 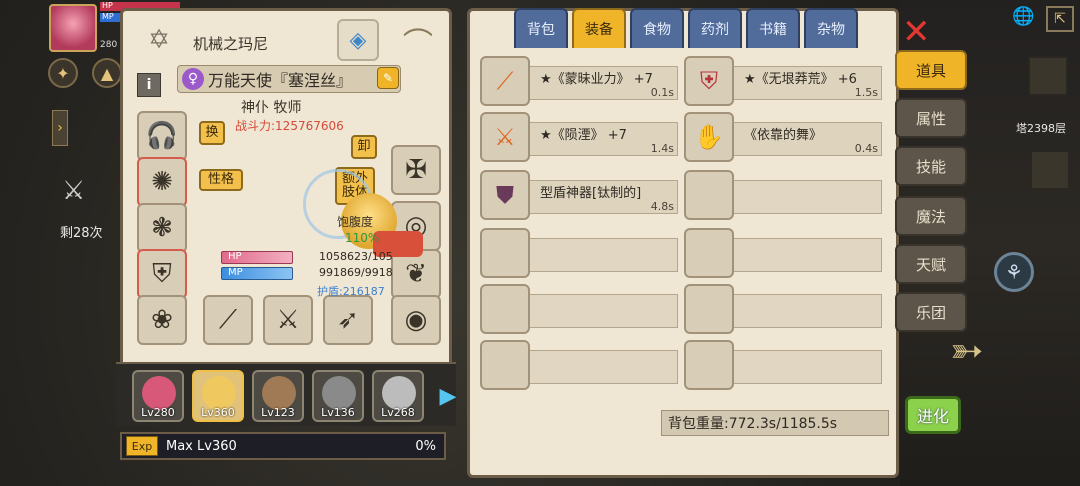 I want to click on inventory-item: ⛨ ★《无垠莽荒》 +6 1.5s, so click(x=783, y=81).